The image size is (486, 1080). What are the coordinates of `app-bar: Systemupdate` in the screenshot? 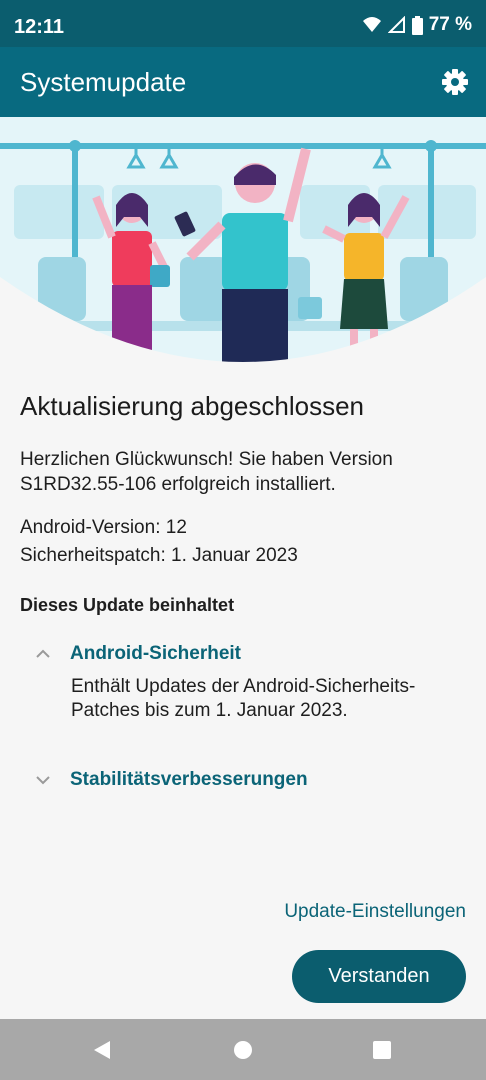 It's located at (243, 82).